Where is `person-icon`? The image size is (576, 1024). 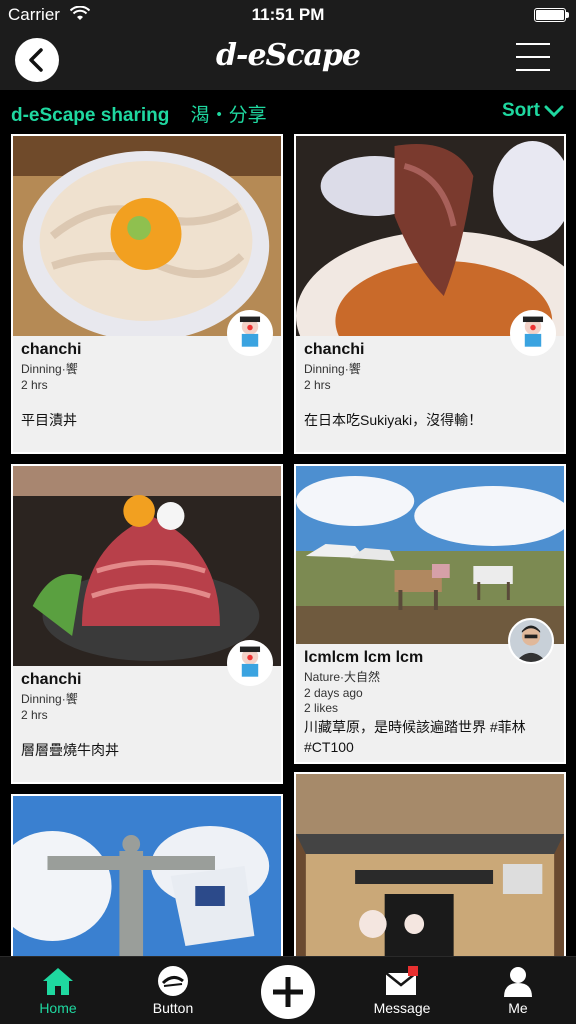
person-icon is located at coordinates (518, 982).